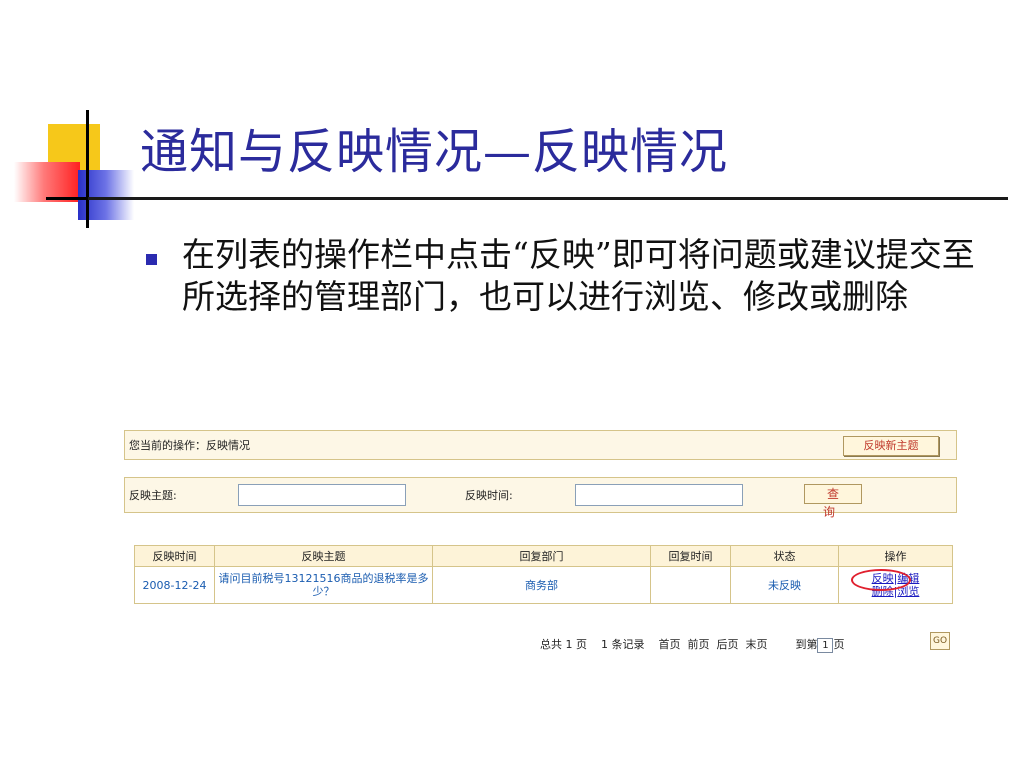 Image resolution: width=1024 pixels, height=768 pixels. Describe the element at coordinates (563, 644) in the screenshot. I see `total-pages: 总共 1 页` at that location.